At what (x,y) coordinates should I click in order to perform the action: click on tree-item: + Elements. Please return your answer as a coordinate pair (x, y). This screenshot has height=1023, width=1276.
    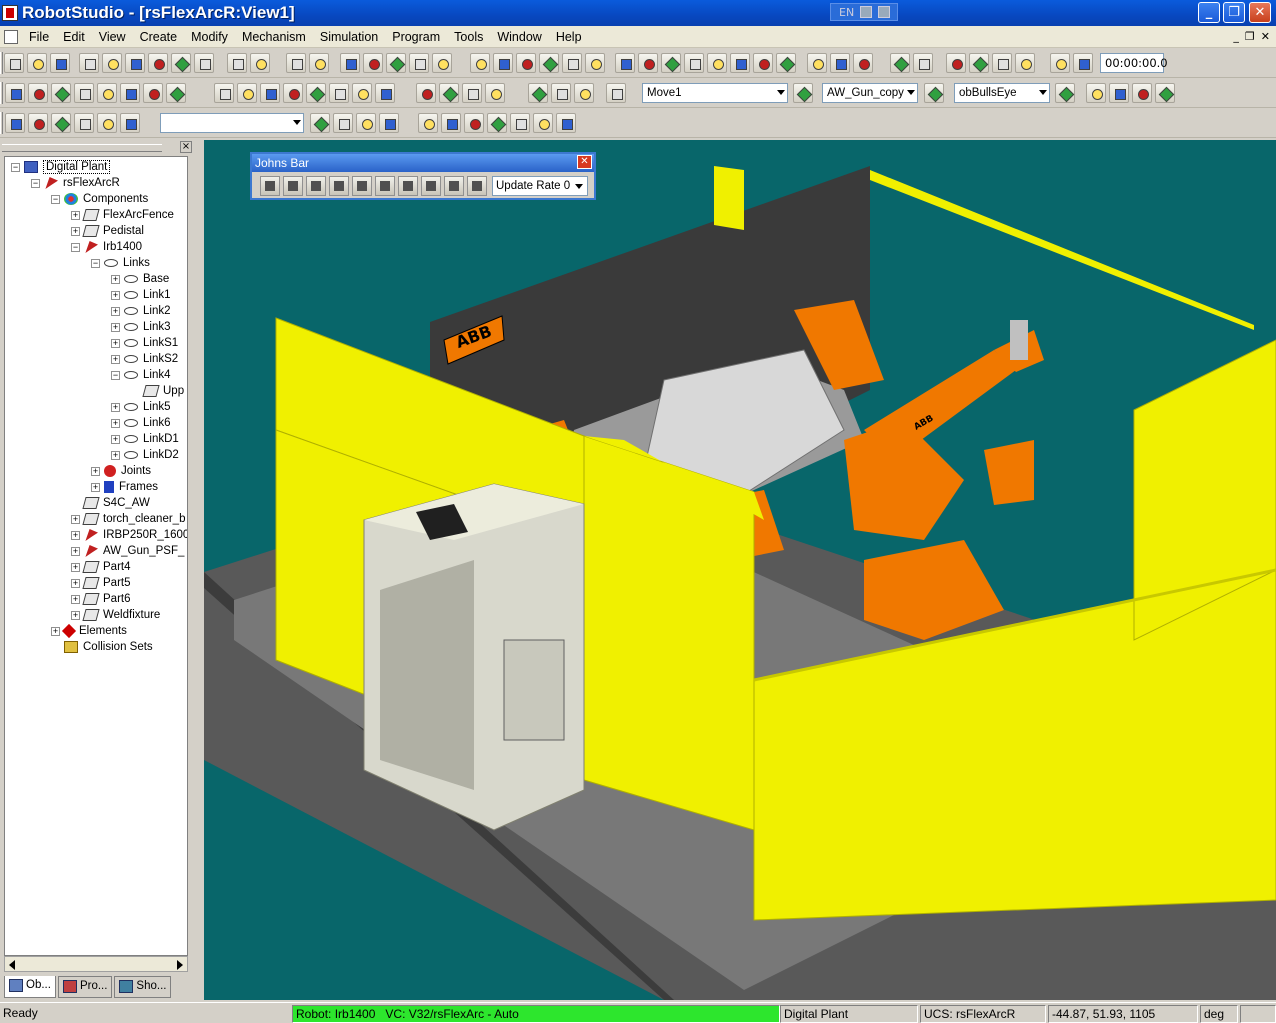
    Looking at the image, I should click on (89, 631).